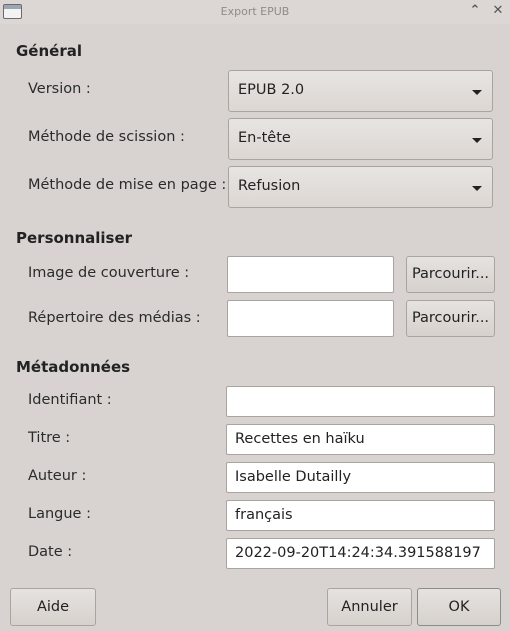  I want to click on title-label: Titre :, so click(49, 438).